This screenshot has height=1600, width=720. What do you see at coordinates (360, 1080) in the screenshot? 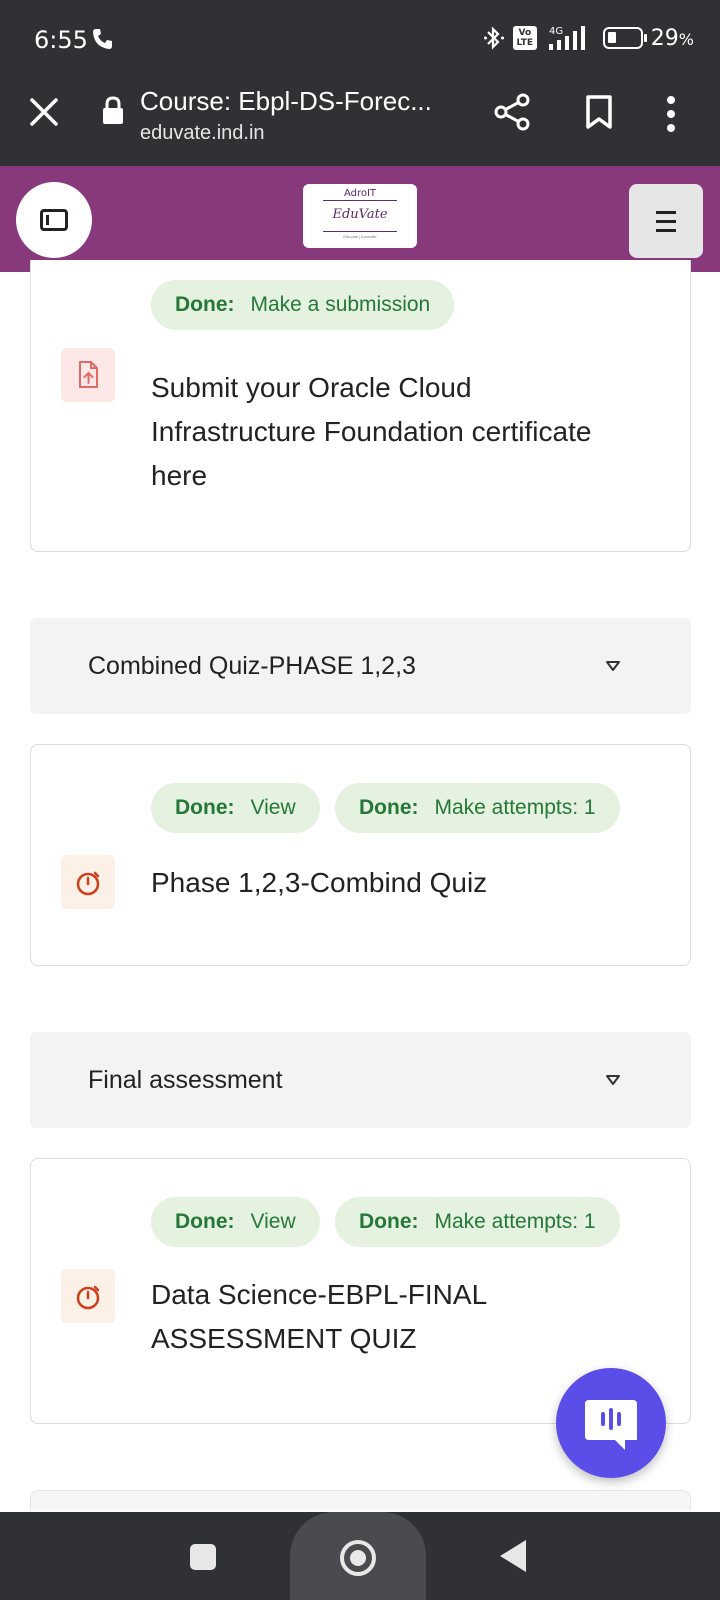
I see `section-header-final-assessment: Final assessment` at bounding box center [360, 1080].